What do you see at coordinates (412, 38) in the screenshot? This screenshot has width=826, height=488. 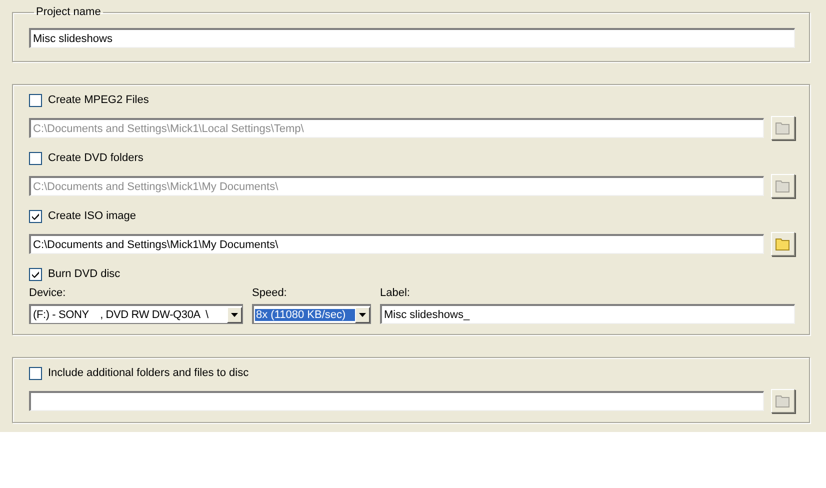 I see `project-name-field: Misc slideshows` at bounding box center [412, 38].